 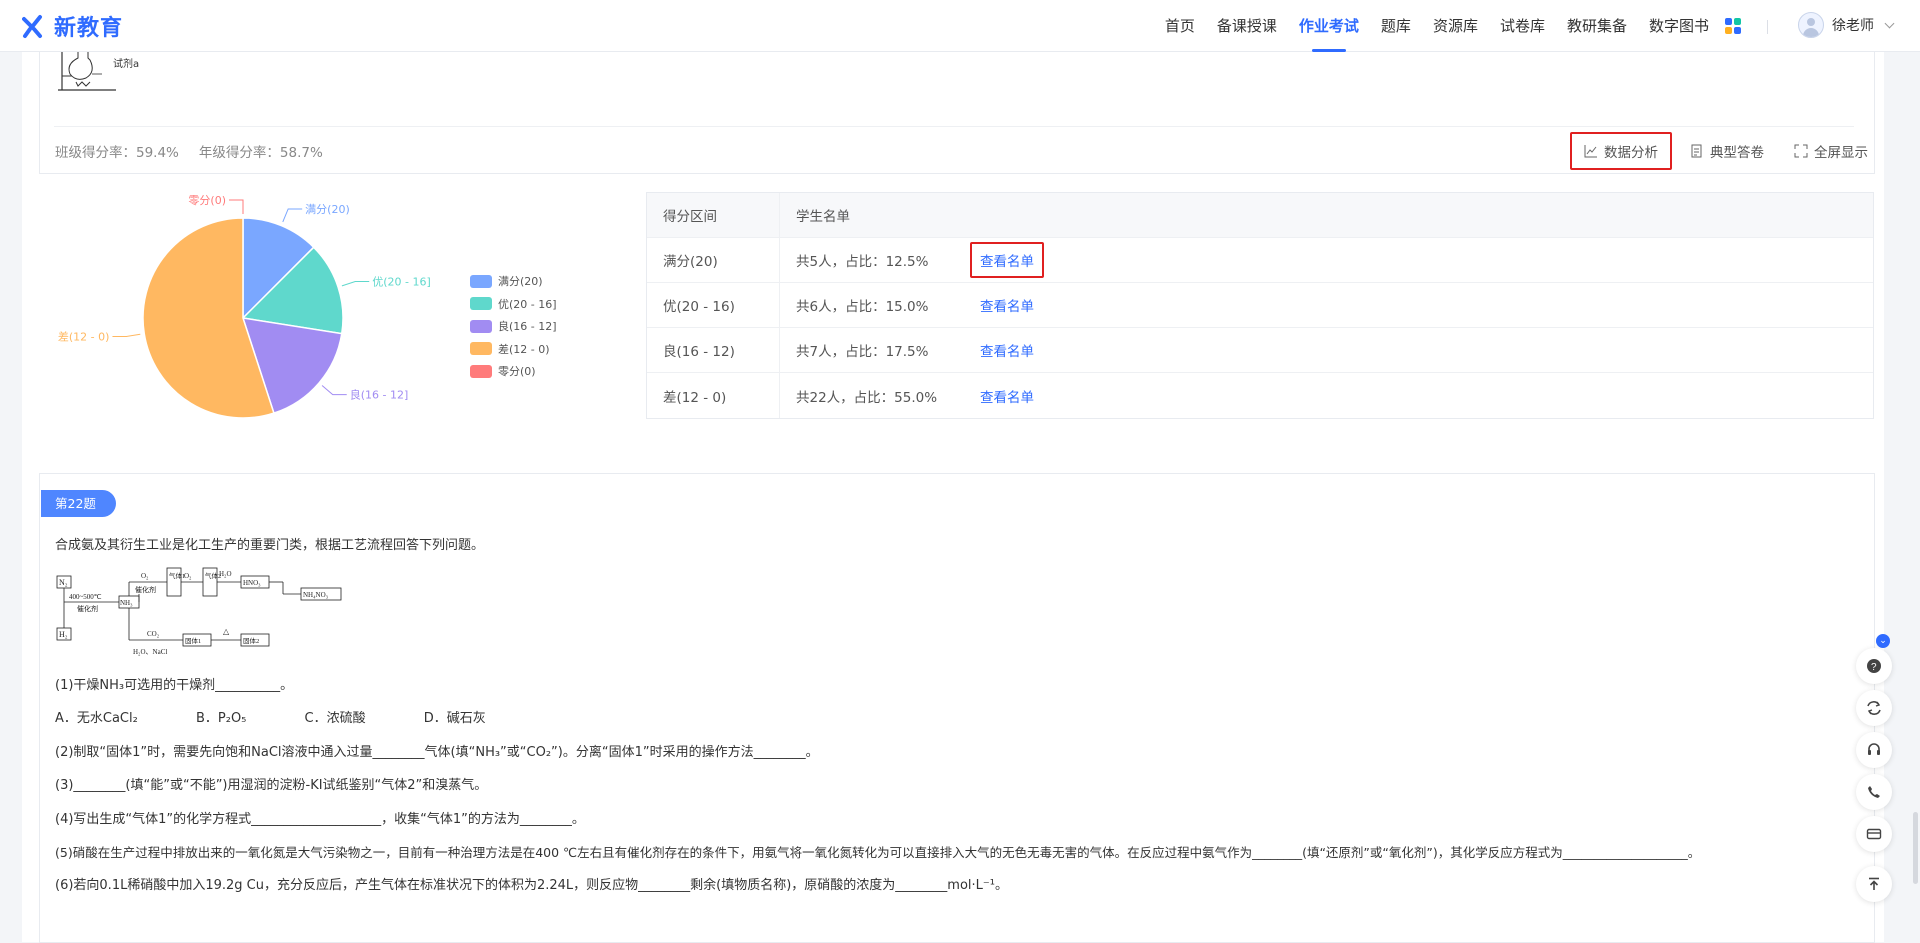 I want to click on help-icon: ?, so click(x=1874, y=666).